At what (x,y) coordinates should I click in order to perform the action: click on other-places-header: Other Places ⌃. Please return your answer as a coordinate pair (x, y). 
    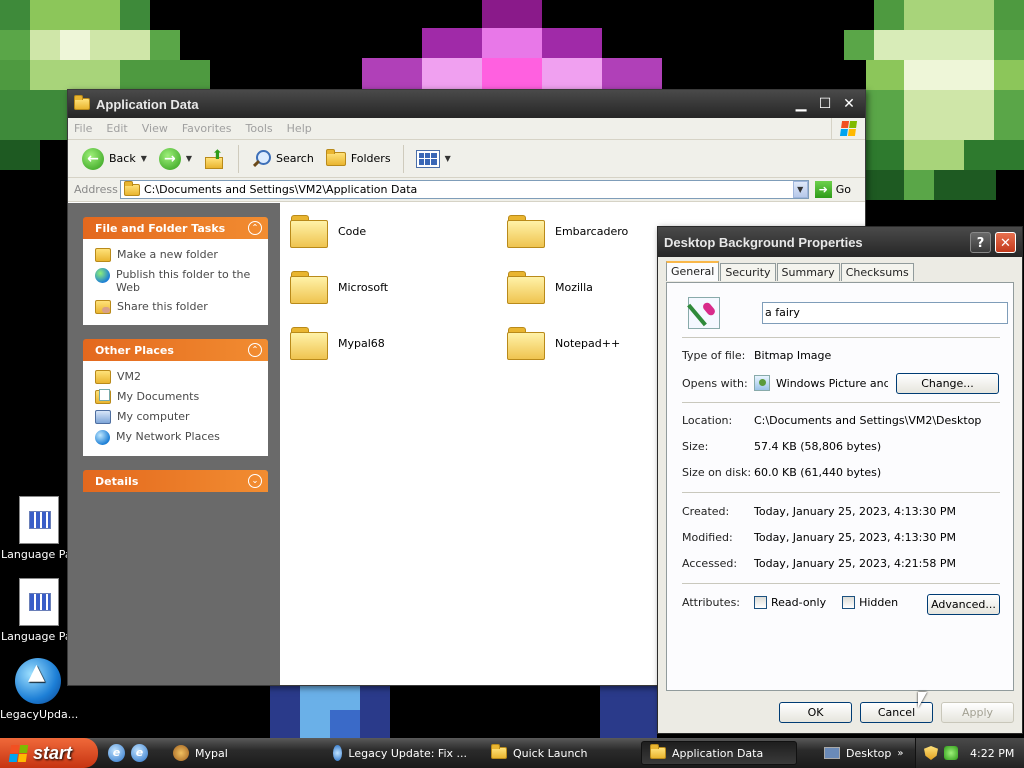
    Looking at the image, I should click on (175, 350).